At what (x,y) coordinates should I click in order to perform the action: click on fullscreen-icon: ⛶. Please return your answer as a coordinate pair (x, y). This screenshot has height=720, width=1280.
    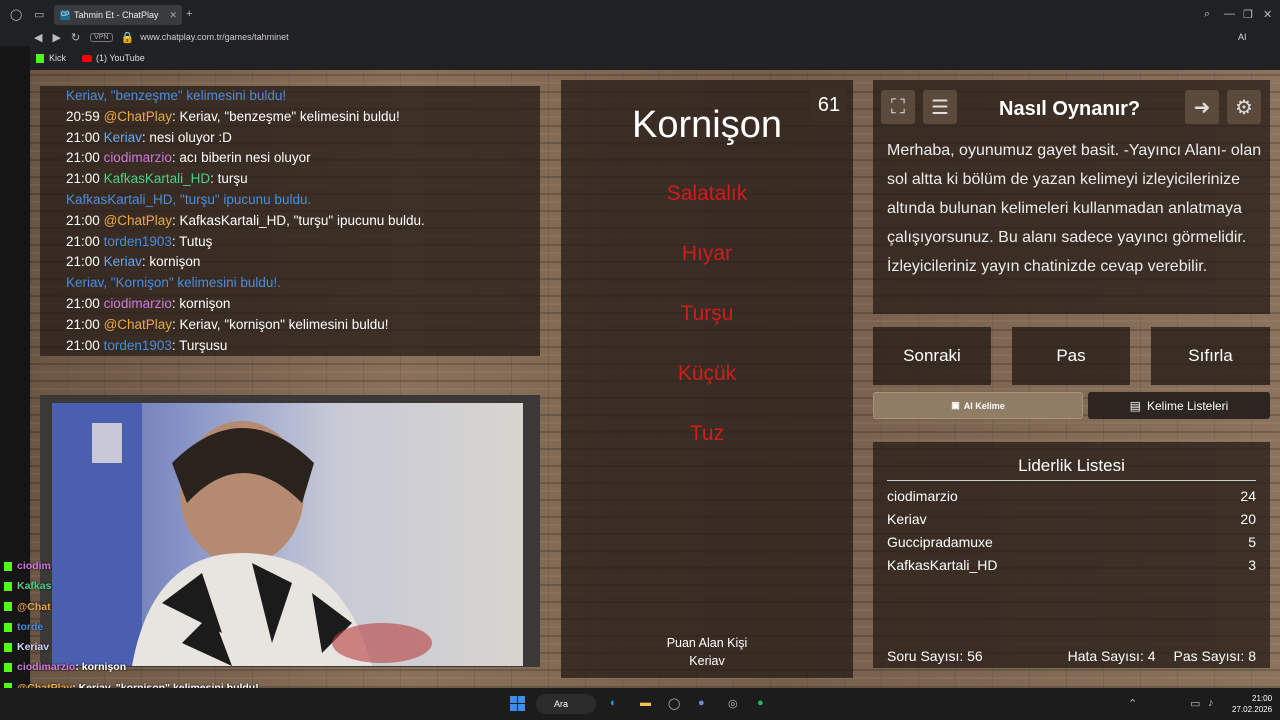
    Looking at the image, I should click on (898, 107).